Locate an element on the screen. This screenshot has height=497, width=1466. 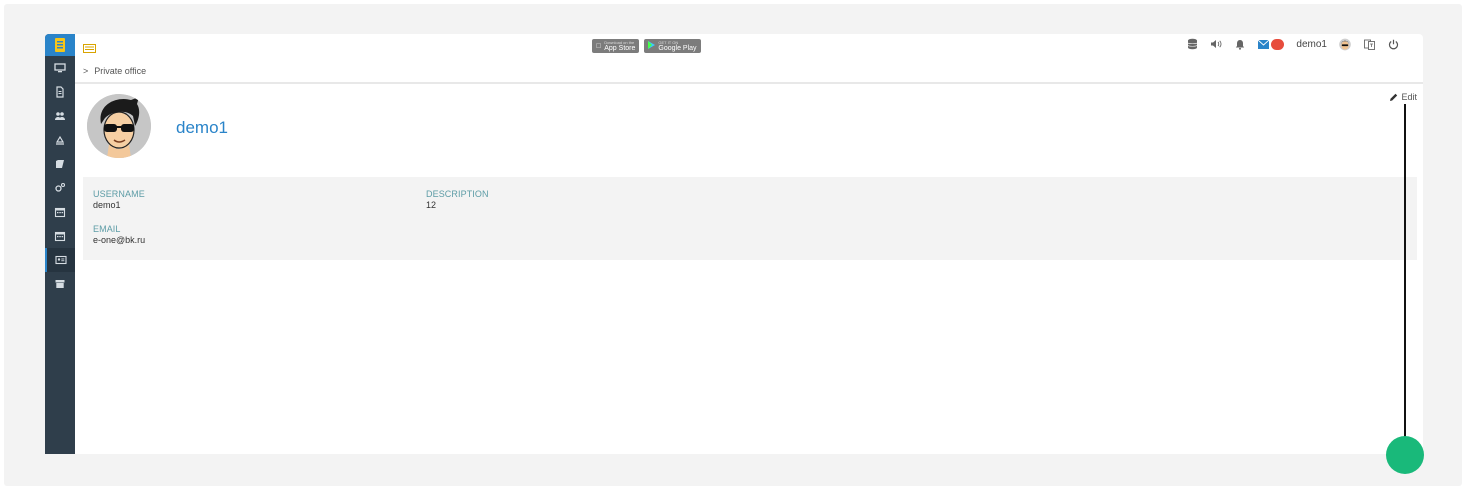
logo-icon is located at coordinates (60, 45).